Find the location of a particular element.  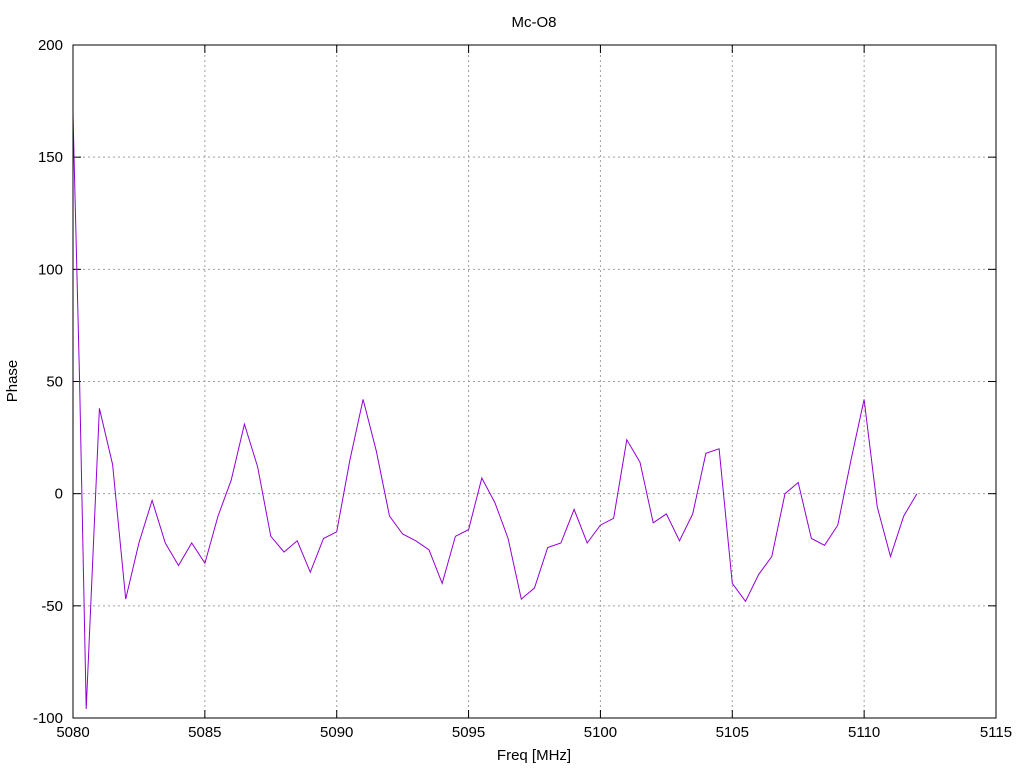

chart-title: Mc-O8 is located at coordinates (534, 22).